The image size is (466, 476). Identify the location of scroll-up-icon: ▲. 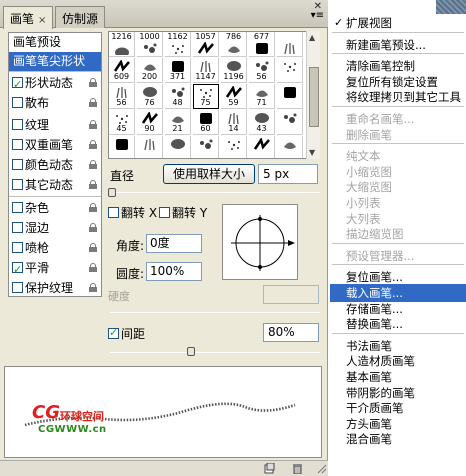
(312, 37).